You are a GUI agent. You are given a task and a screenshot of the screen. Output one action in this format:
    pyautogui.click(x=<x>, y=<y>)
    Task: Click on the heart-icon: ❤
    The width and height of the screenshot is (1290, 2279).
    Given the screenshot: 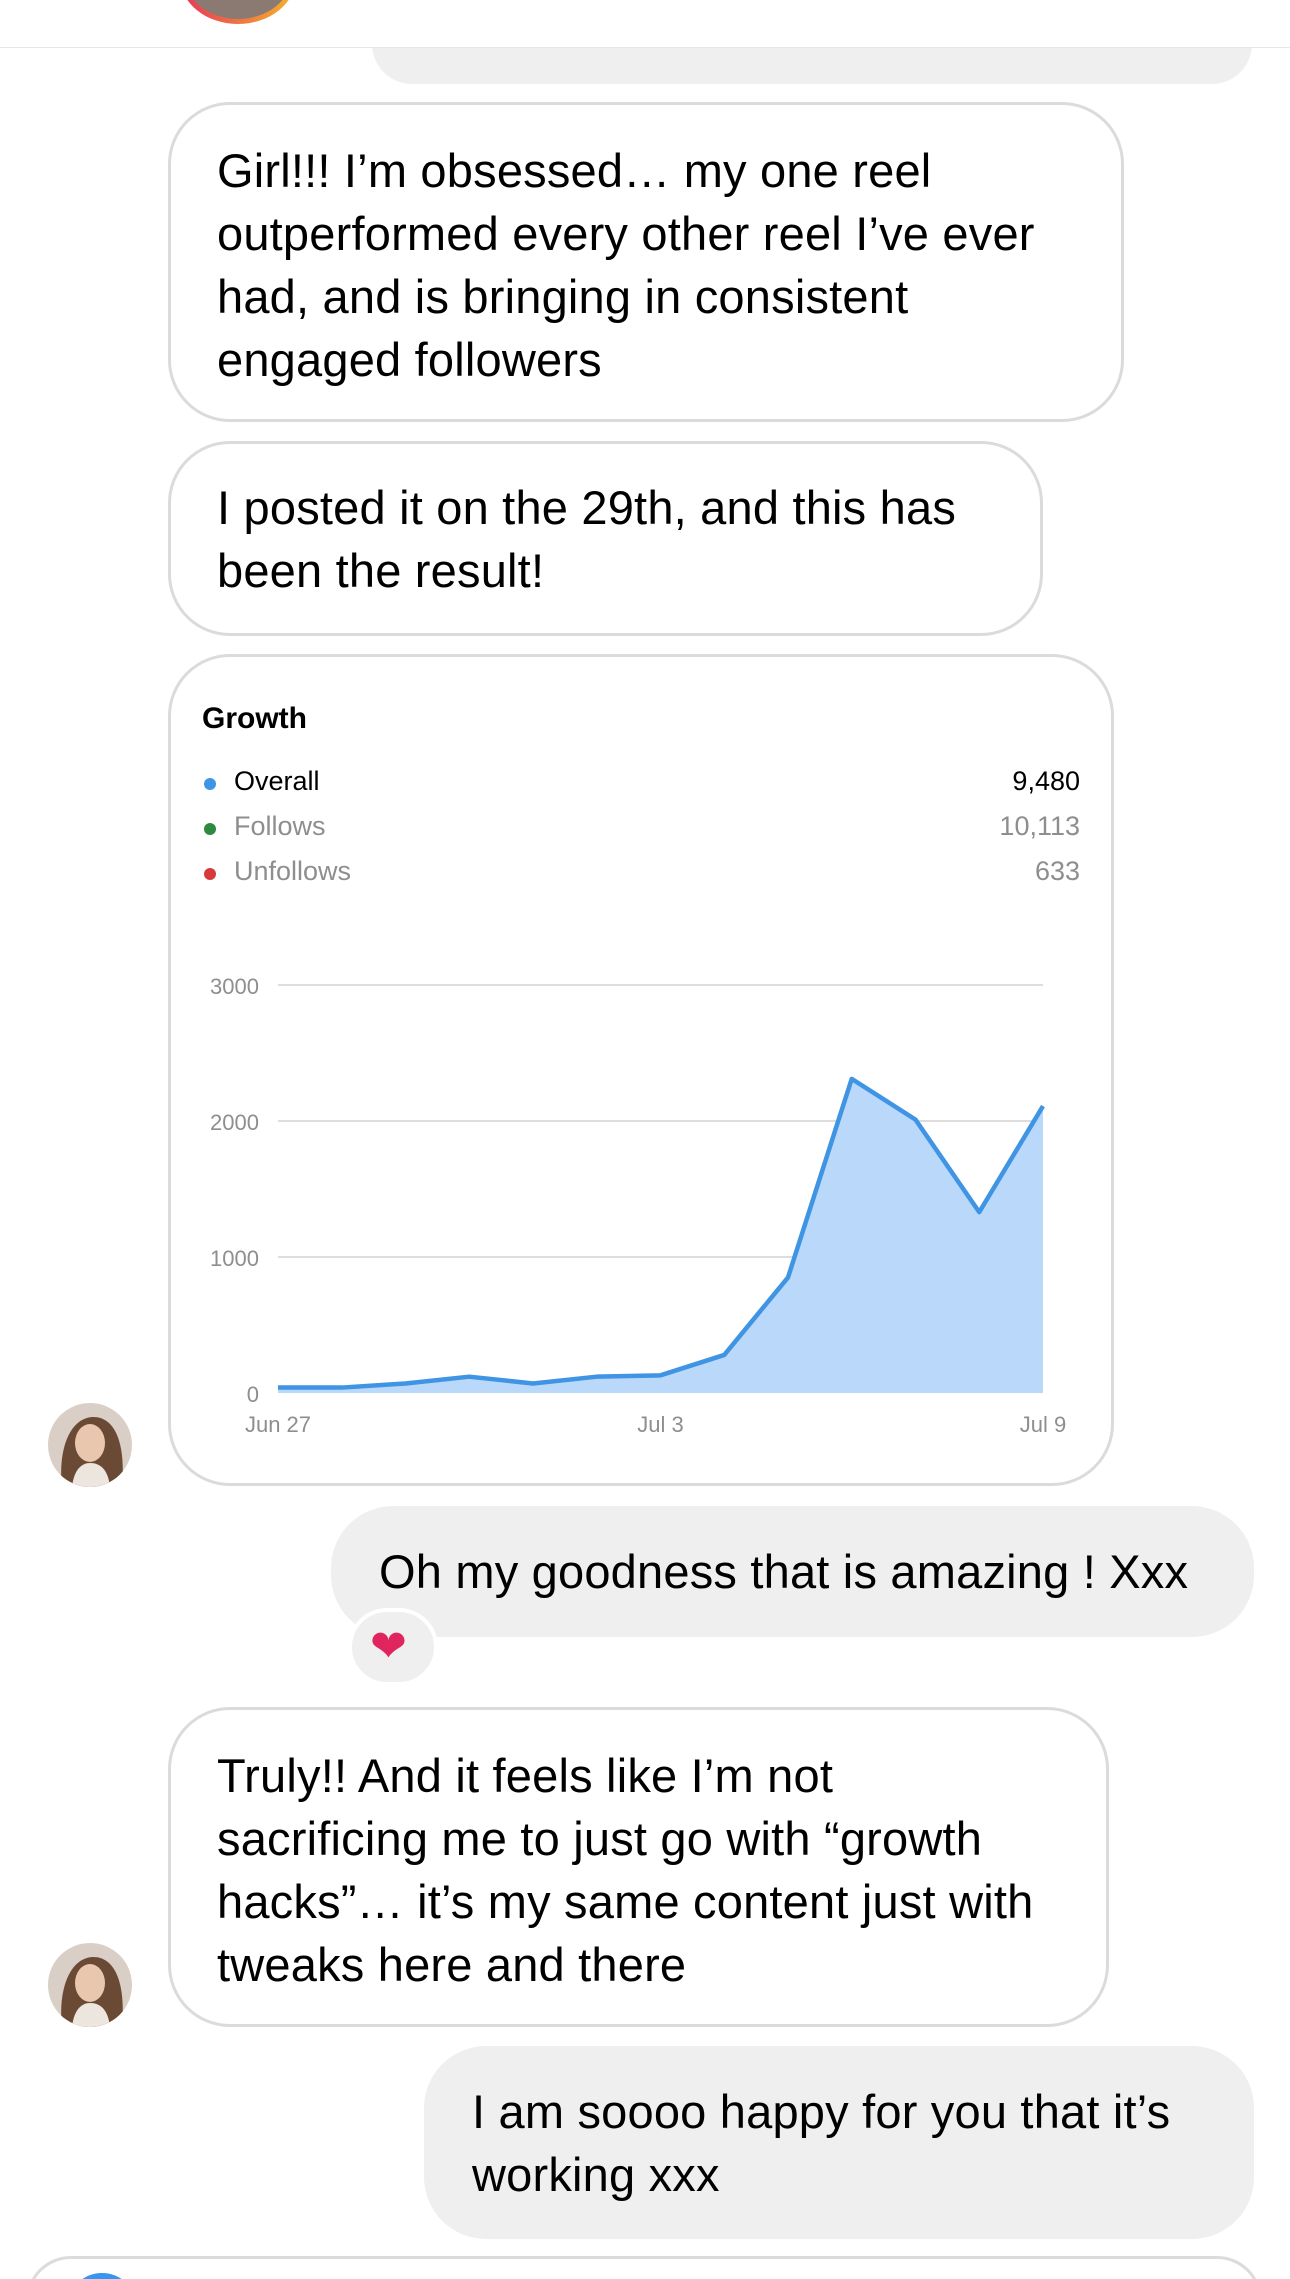 What is the action you would take?
    pyautogui.click(x=388, y=1646)
    